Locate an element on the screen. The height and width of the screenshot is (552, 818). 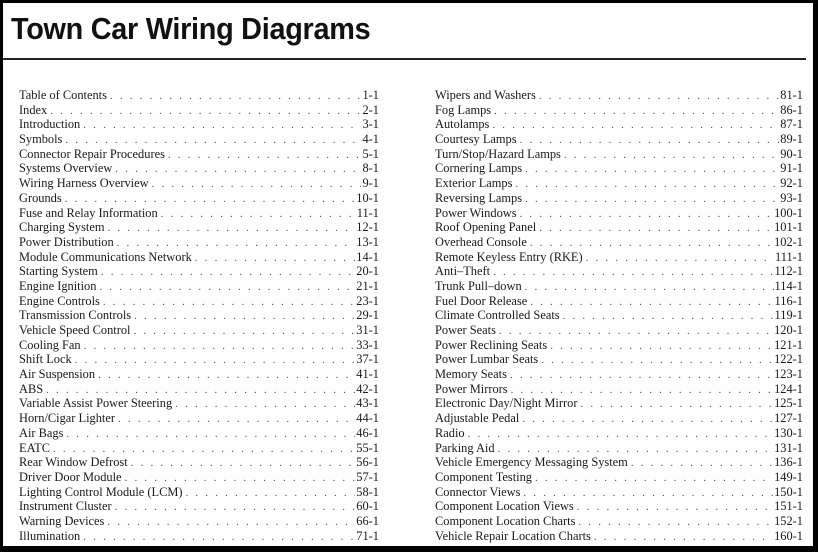
toc-entry: Component Location Charts 152-1 is located at coordinates (619, 521).